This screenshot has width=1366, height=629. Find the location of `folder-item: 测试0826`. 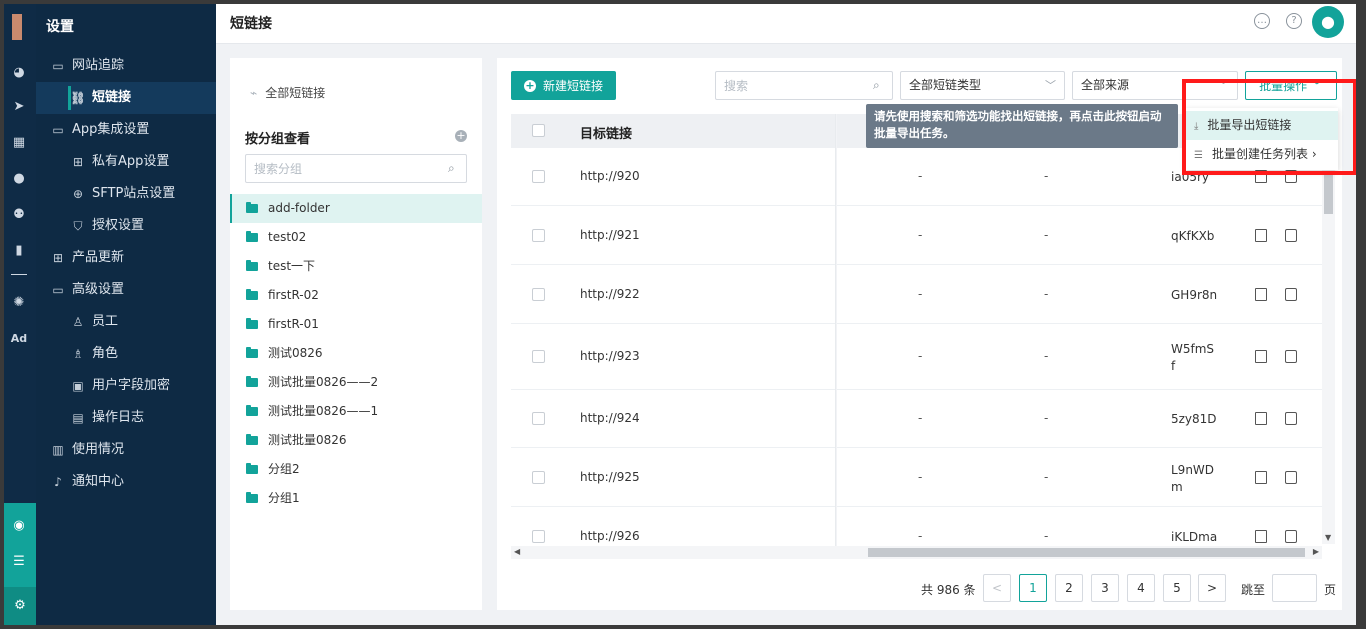

folder-item: 测试0826 is located at coordinates (356, 353).